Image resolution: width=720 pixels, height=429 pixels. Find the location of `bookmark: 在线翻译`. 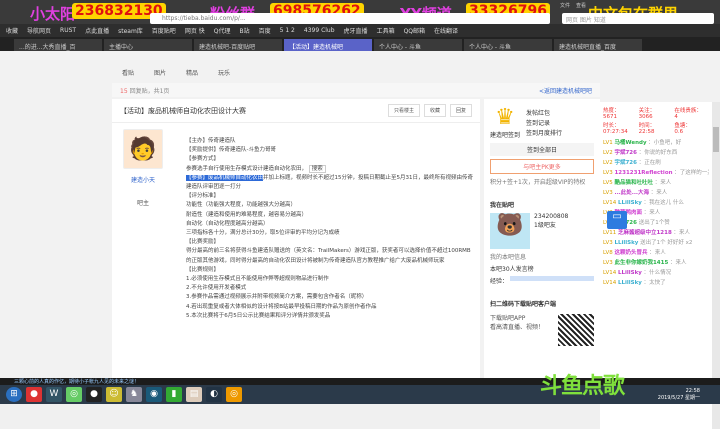

bookmark: 在线翻译 is located at coordinates (446, 30).